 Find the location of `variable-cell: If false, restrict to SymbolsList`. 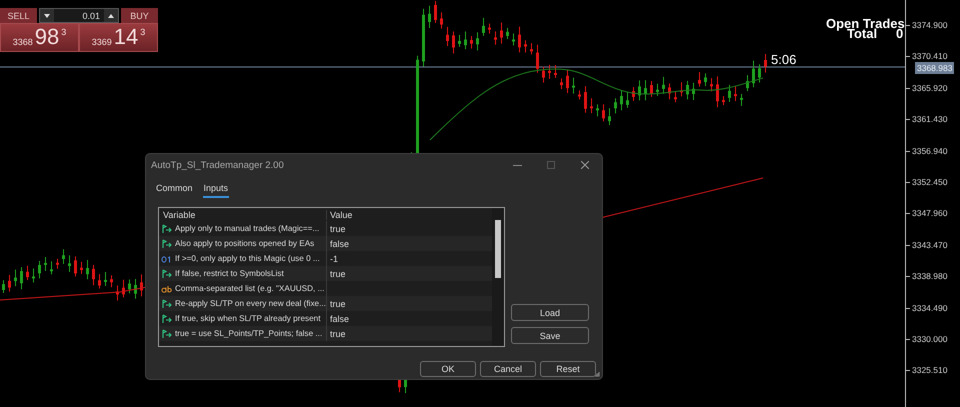

variable-cell: If false, restrict to SymbolsList is located at coordinates (229, 273).